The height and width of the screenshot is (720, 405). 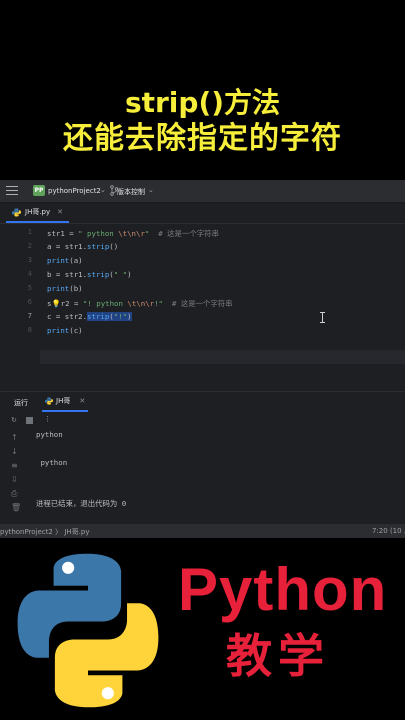 I want to click on text-cursor-icon, so click(x=322, y=317).